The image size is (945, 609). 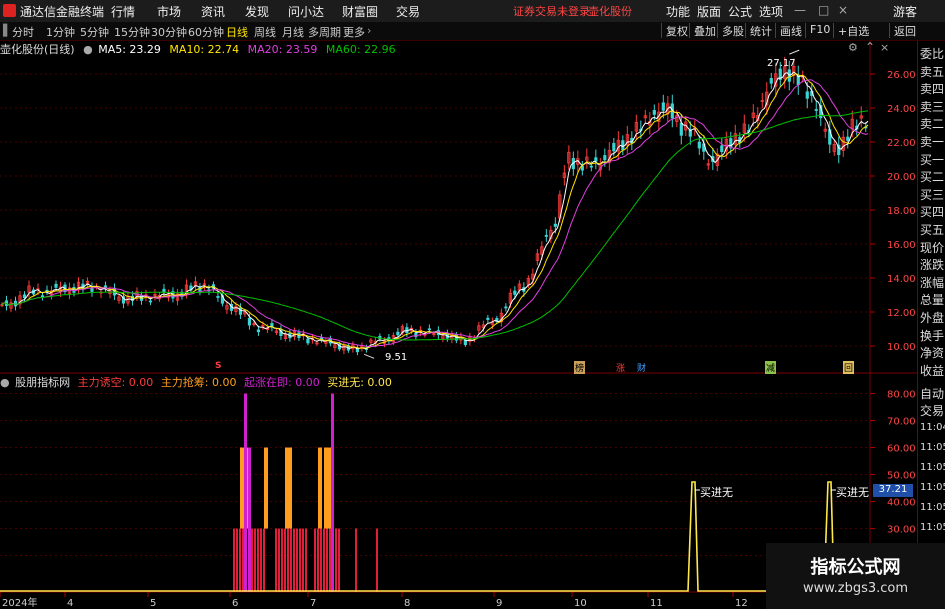 What do you see at coordinates (932, 264) in the screenshot?
I see `sidebar-label: 涨跌` at bounding box center [932, 264].